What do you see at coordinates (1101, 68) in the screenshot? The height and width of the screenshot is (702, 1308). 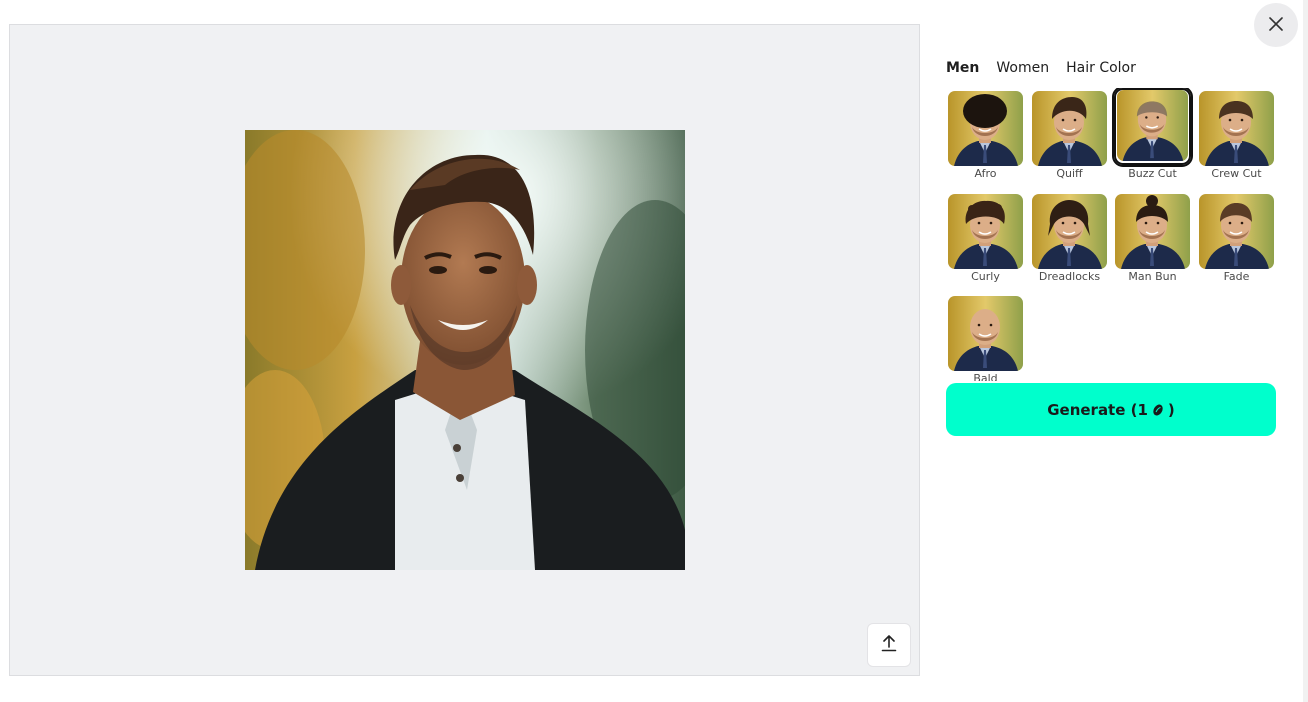 I see `tab-hair-color: Hair Color` at bounding box center [1101, 68].